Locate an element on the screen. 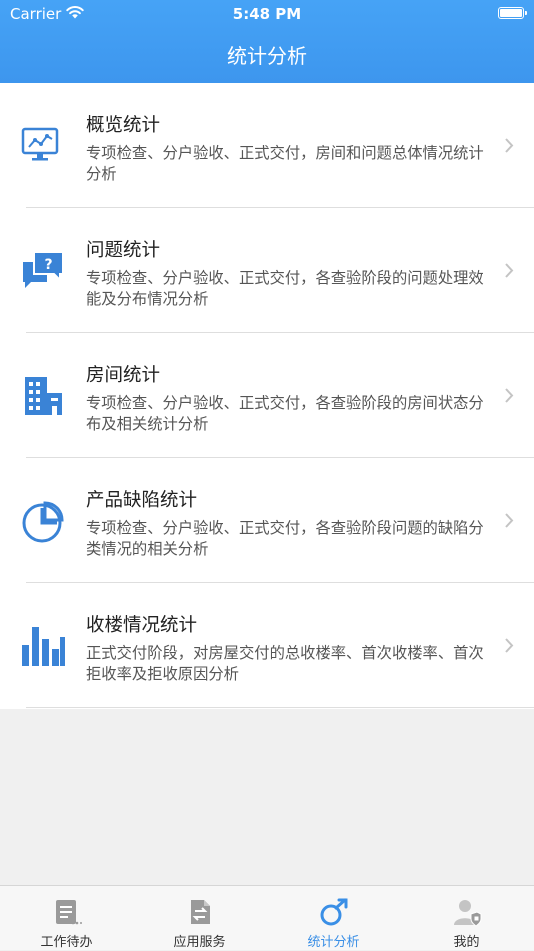  pie-chart-icon is located at coordinates (43, 522).